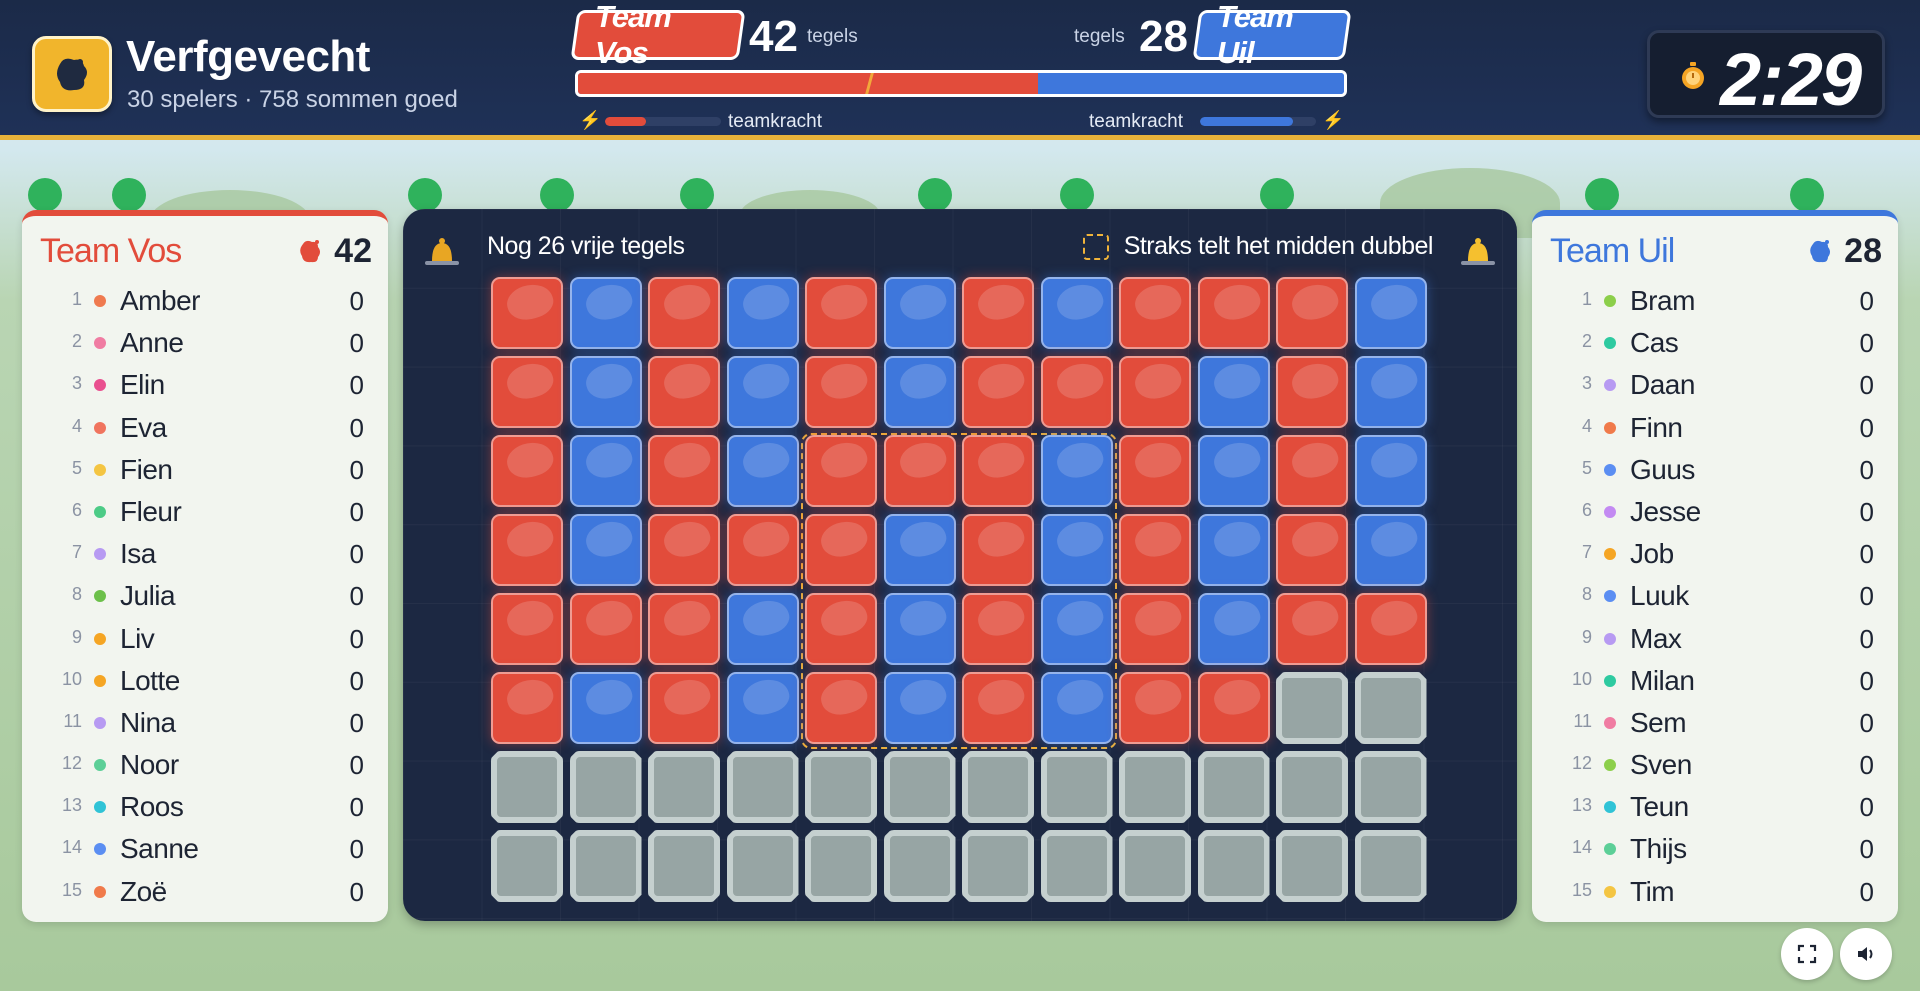 The height and width of the screenshot is (991, 1920). Describe the element at coordinates (1791, 79) in the screenshot. I see `timer-value: 2:29` at that location.